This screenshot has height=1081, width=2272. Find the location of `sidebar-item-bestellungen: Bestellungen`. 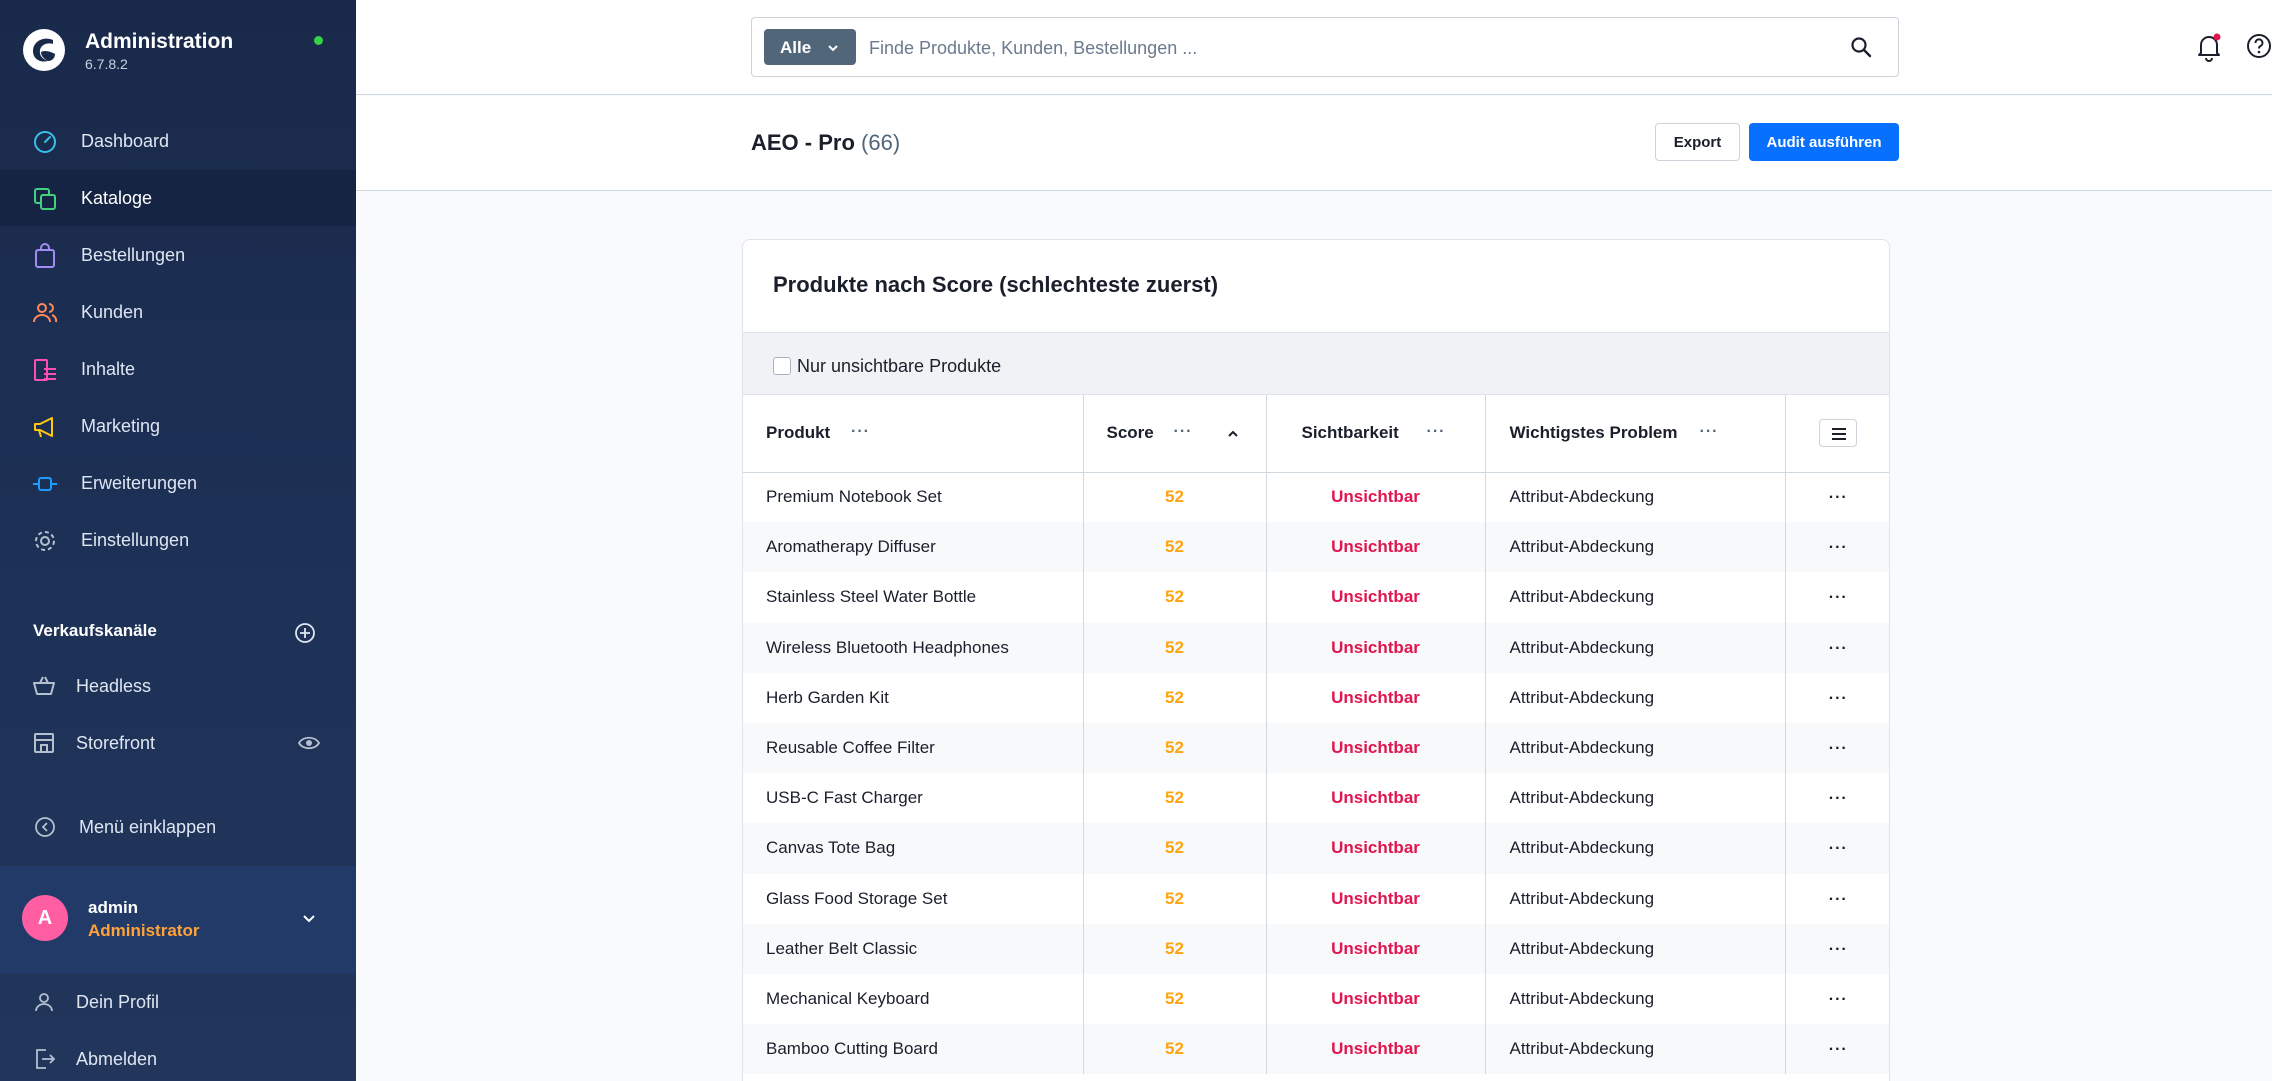

sidebar-item-bestellungen: Bestellungen is located at coordinates (178, 255).